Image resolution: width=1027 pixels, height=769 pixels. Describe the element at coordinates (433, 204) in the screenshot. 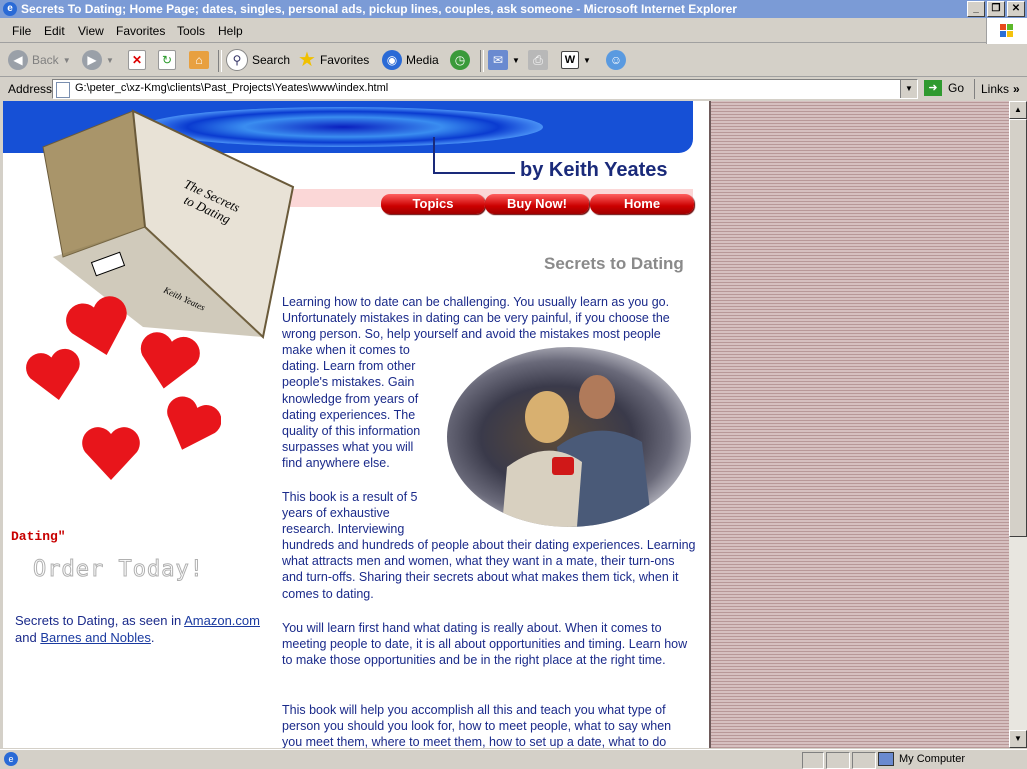

I see `nav-topics-button: Topics` at that location.